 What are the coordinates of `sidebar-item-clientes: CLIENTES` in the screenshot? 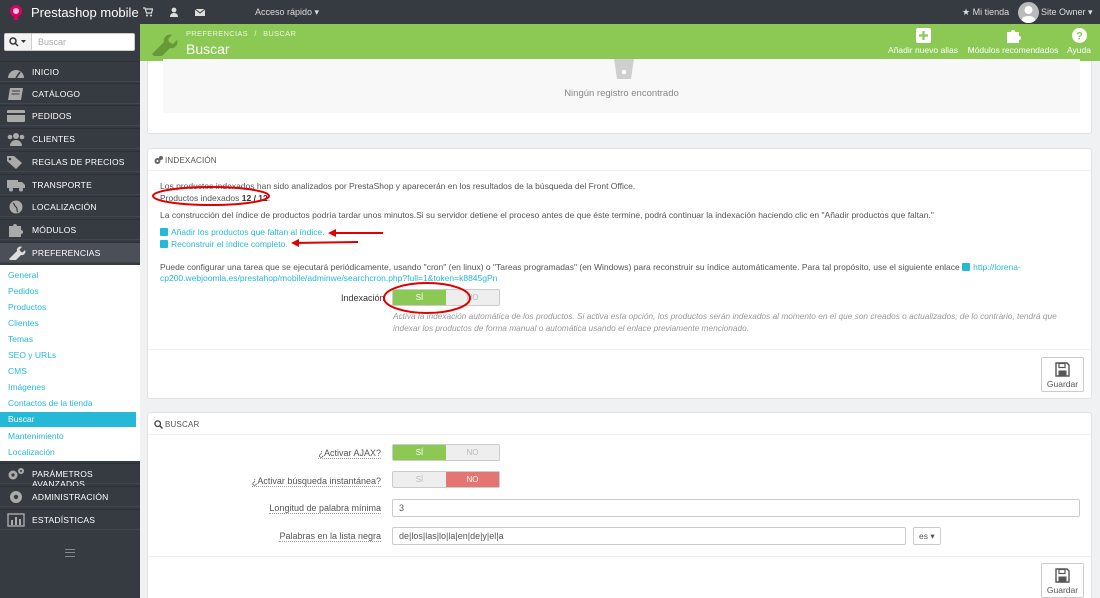 It's located at (70, 138).